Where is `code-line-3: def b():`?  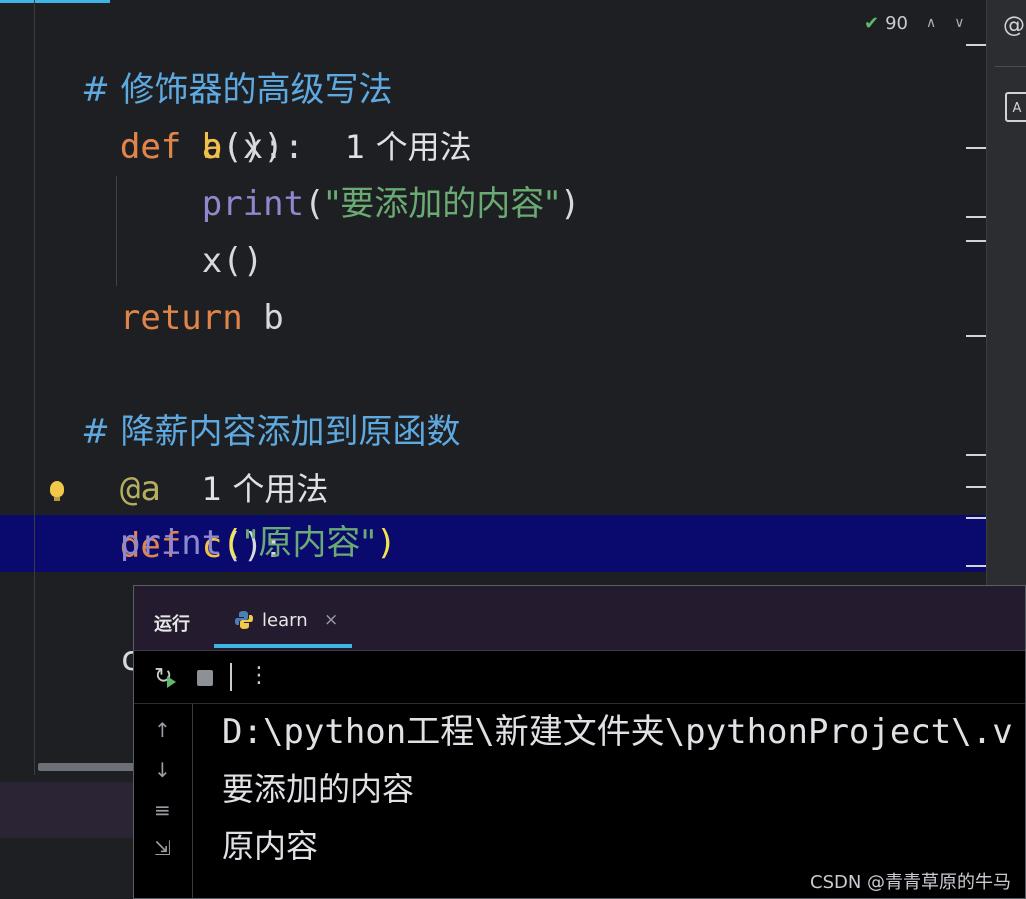 code-line-3: def b(): is located at coordinates (161, 147).